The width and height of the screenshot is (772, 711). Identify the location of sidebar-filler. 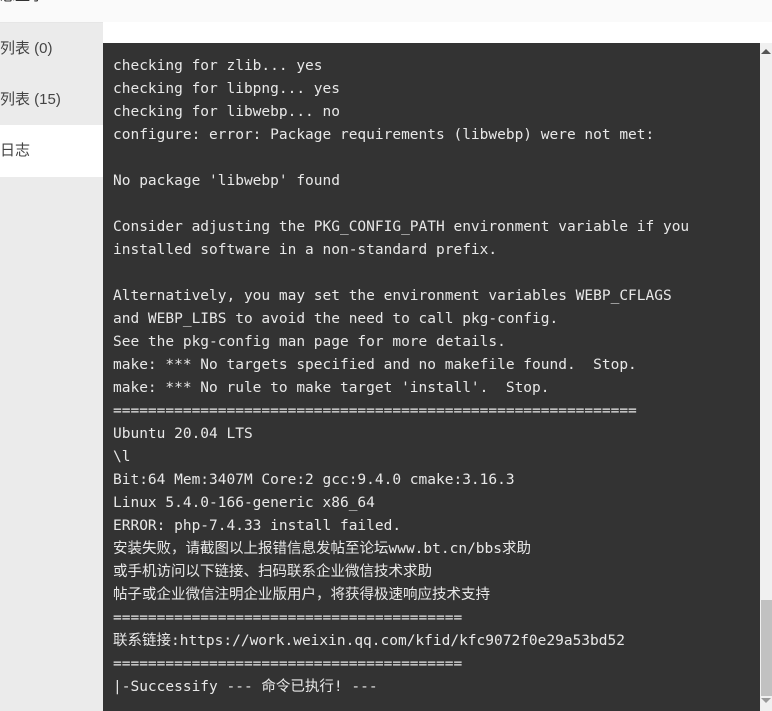
(51, 444).